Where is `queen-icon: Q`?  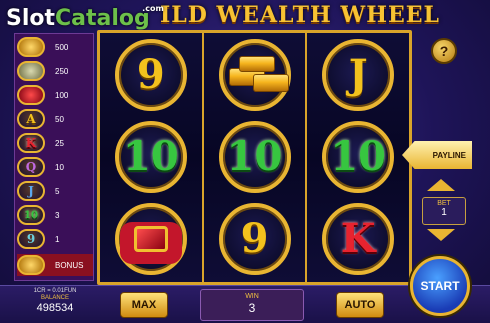 queen-icon: Q is located at coordinates (31, 167).